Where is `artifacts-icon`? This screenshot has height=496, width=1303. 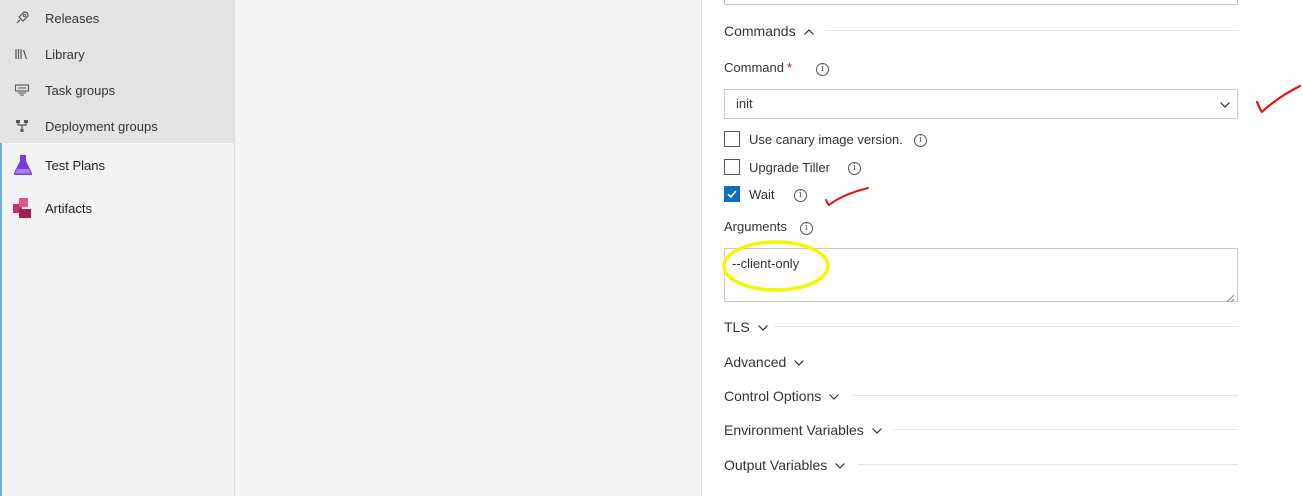 artifacts-icon is located at coordinates (23, 208).